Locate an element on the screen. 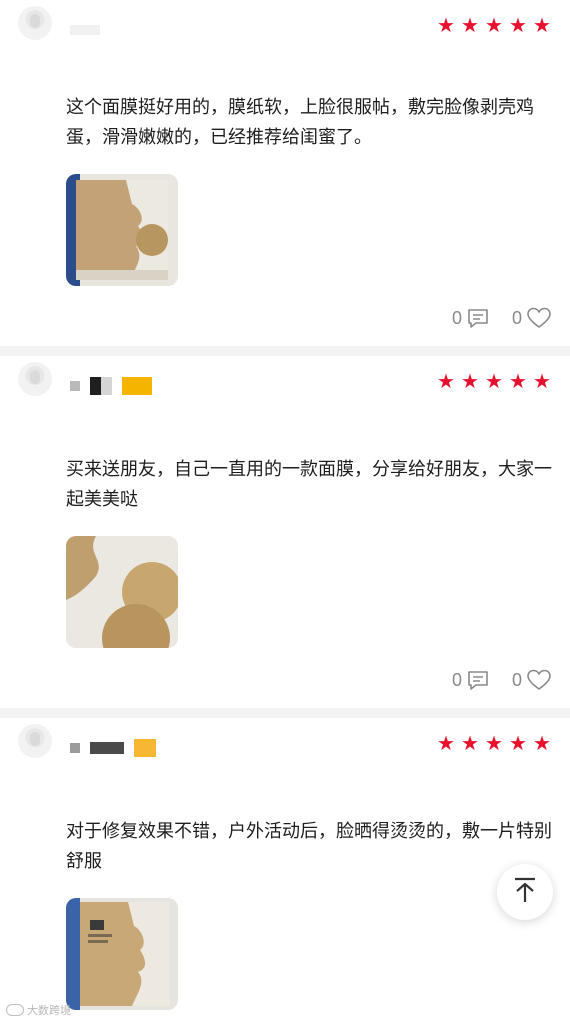 Image resolution: width=570 pixels, height=1024 pixels. watermark-logo is located at coordinates (15, 1010).